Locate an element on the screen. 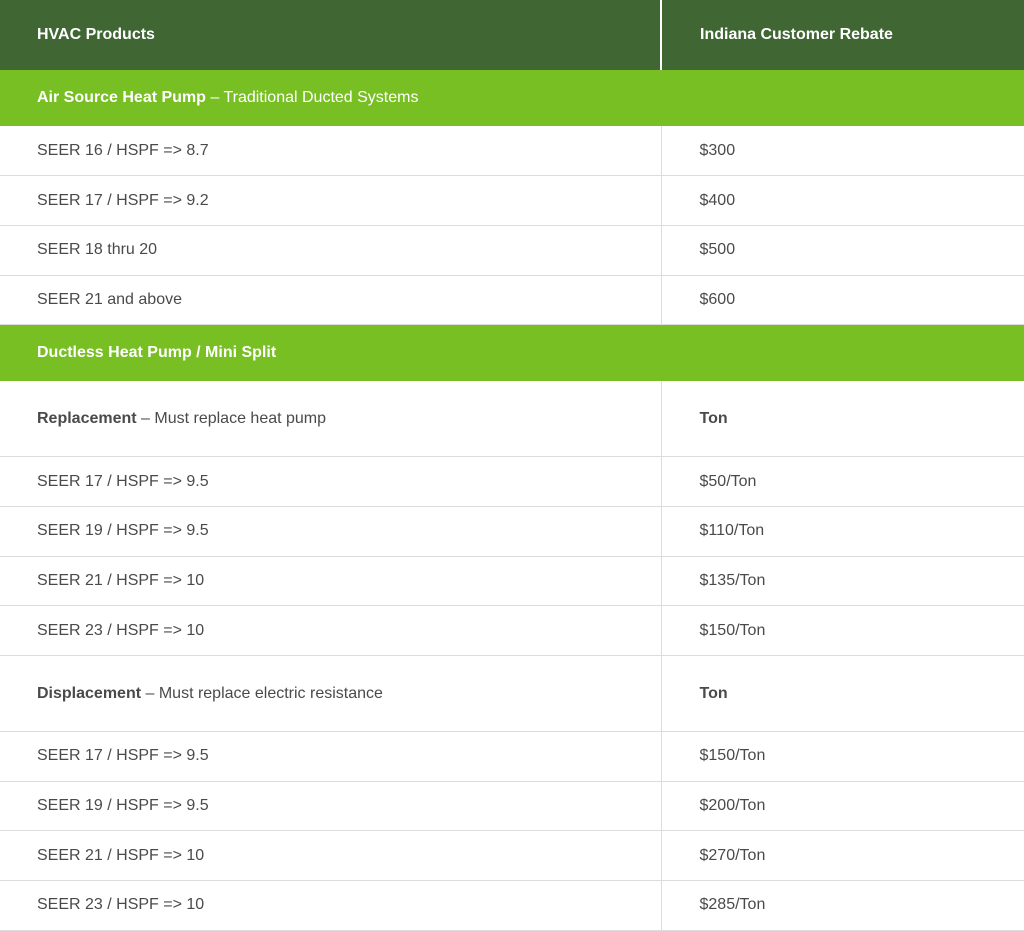 This screenshot has width=1024, height=931. product-cell: SEER 17 / HSPF => 9.2 is located at coordinates (331, 200).